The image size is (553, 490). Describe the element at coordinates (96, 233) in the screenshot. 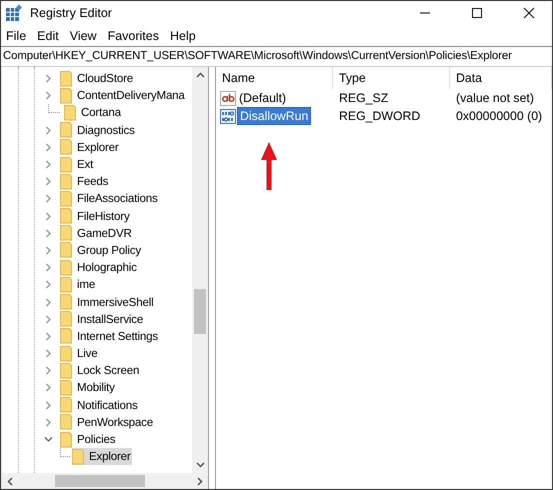

I see `tree-item: GameDVR` at that location.